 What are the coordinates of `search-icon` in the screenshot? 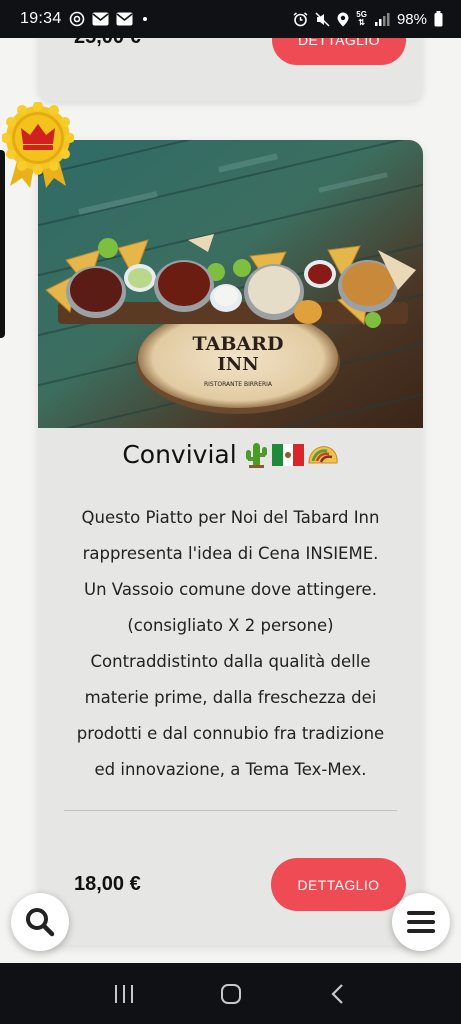 It's located at (40, 922).